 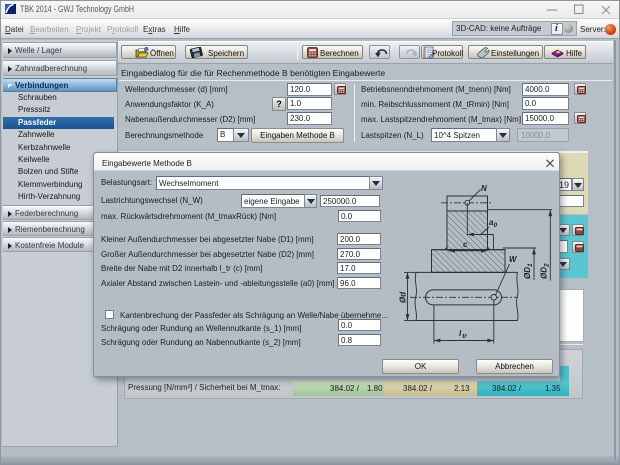 What do you see at coordinates (465, 244) in the screenshot?
I see `svg-text: c` at bounding box center [465, 244].